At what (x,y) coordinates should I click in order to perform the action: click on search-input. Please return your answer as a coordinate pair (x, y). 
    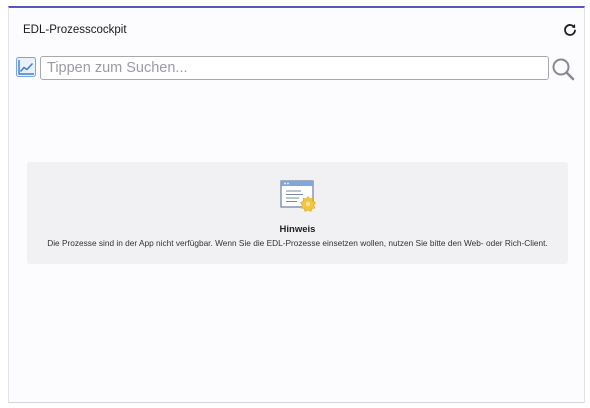
    Looking at the image, I should click on (294, 68).